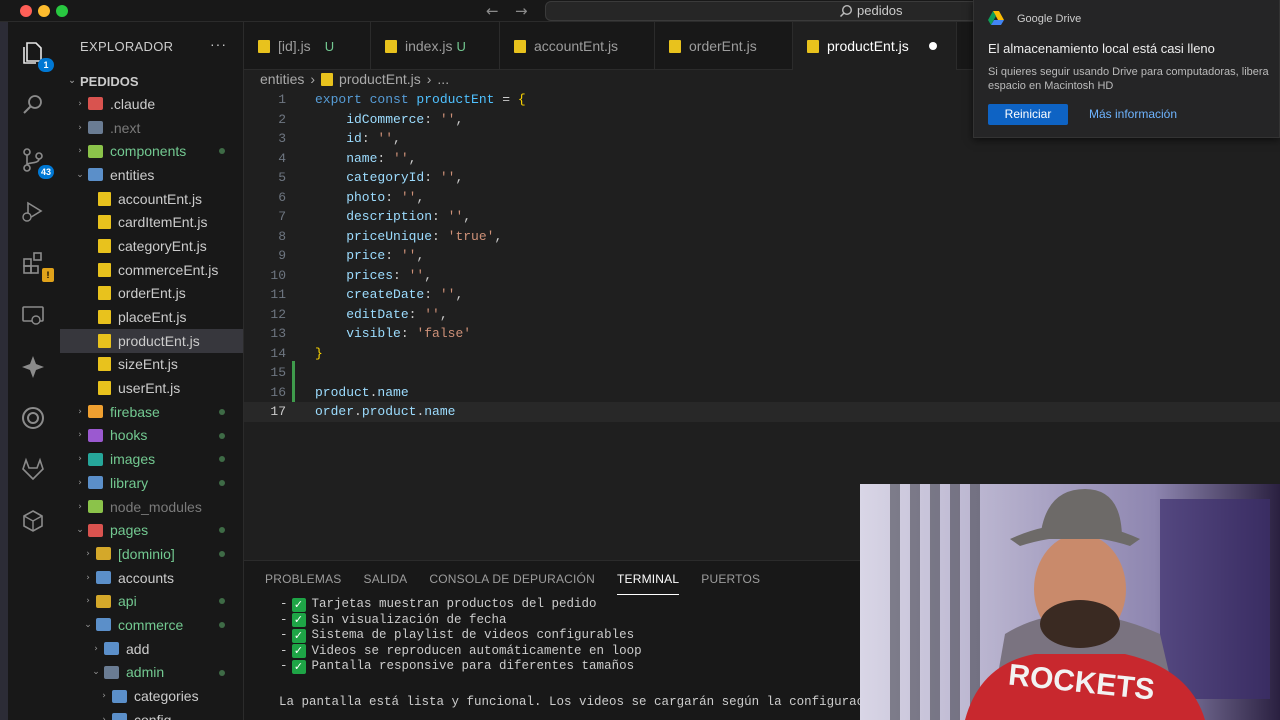 This screenshot has width=1280, height=720. I want to click on code-line: 8 priceUnique: 'true',, so click(762, 237).